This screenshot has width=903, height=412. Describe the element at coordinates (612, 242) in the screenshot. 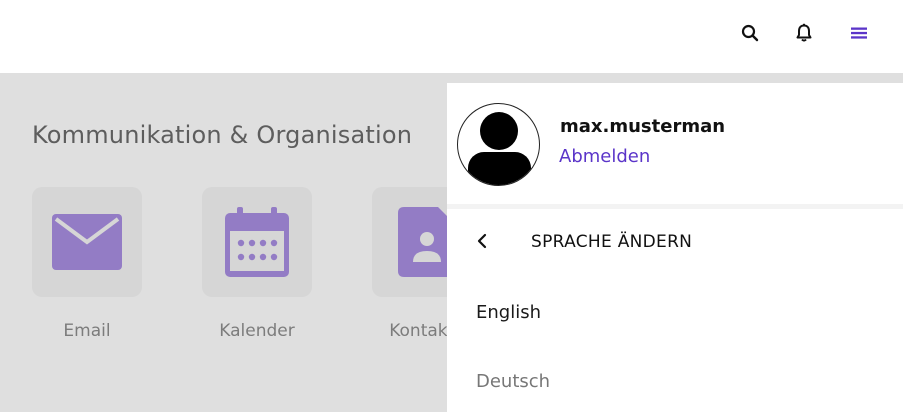

I see `language-menu-title: SPRACHE ÄNDERN` at that location.